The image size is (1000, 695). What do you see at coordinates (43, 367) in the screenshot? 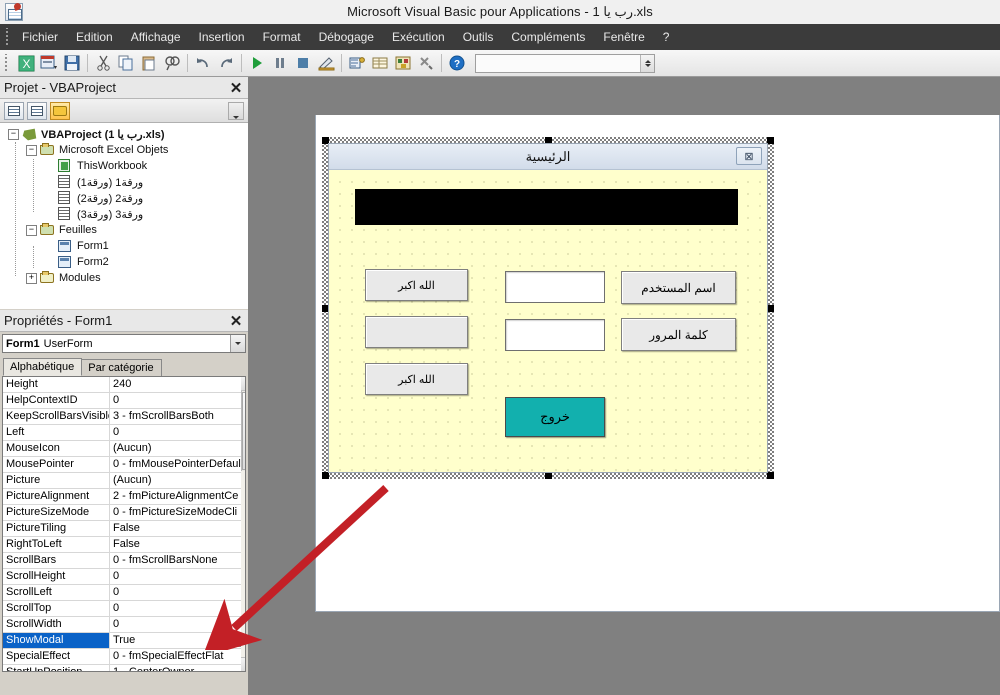
I see `tab-alphabetique: Alphabétique` at bounding box center [43, 367].